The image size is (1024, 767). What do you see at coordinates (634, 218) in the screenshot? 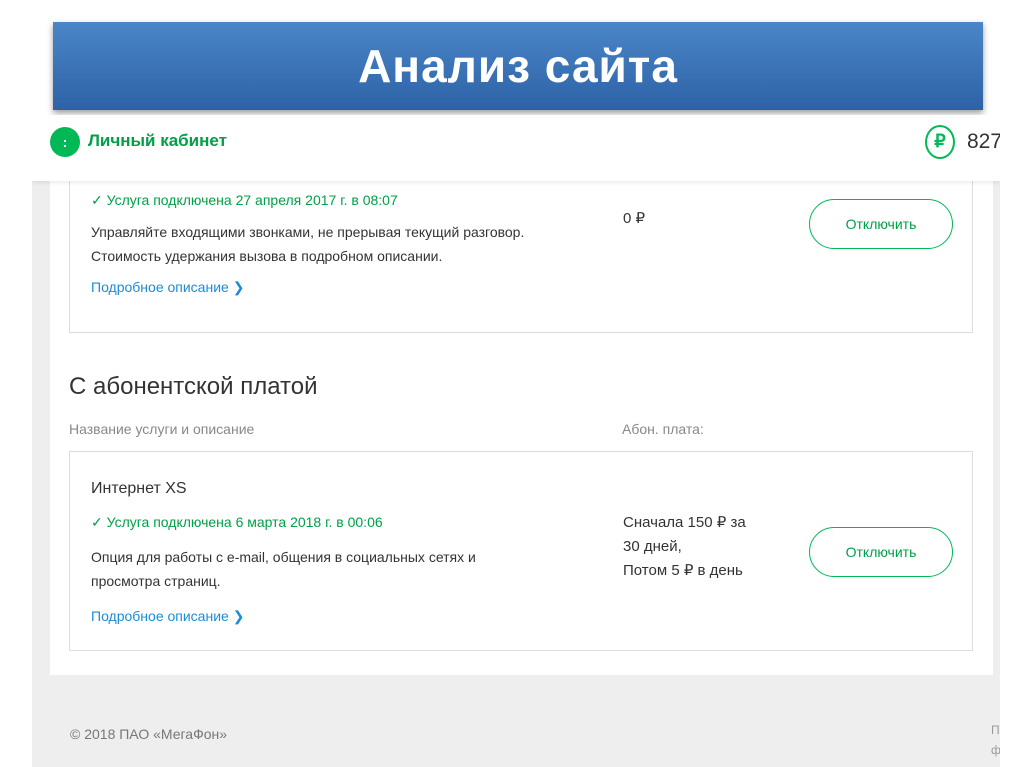
I see `service-price: 0 ₽` at bounding box center [634, 218].